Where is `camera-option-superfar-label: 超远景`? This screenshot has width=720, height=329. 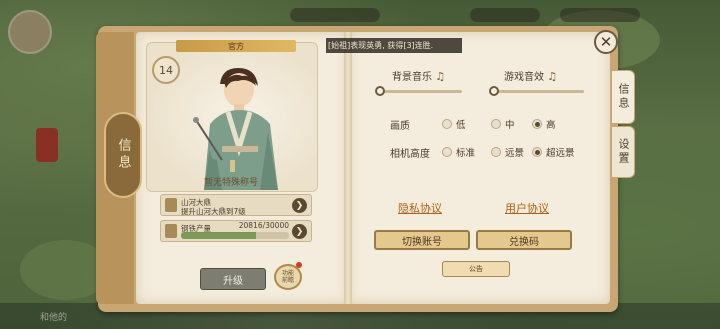
camera-option-superfar-label: 超远景 is located at coordinates (560, 153).